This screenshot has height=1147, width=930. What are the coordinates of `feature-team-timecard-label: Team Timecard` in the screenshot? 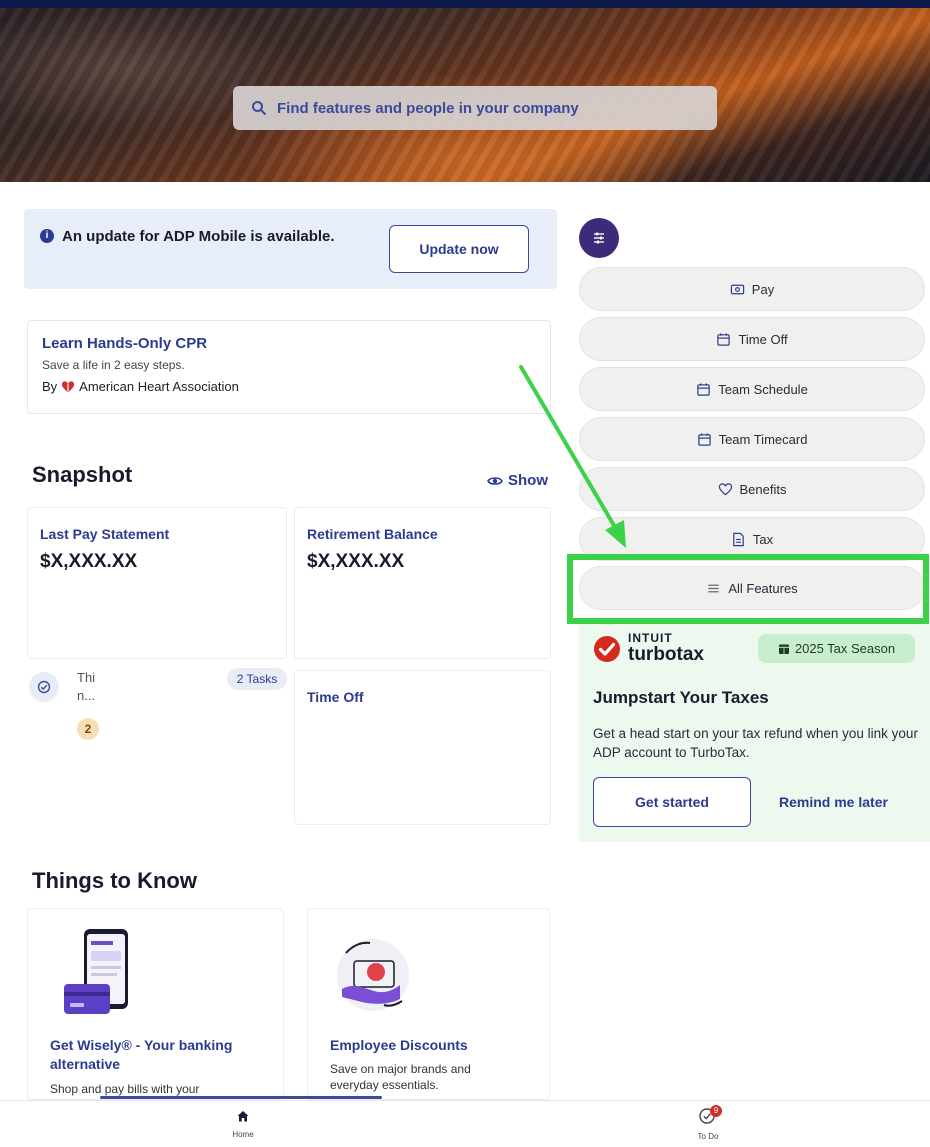 It's located at (763, 439).